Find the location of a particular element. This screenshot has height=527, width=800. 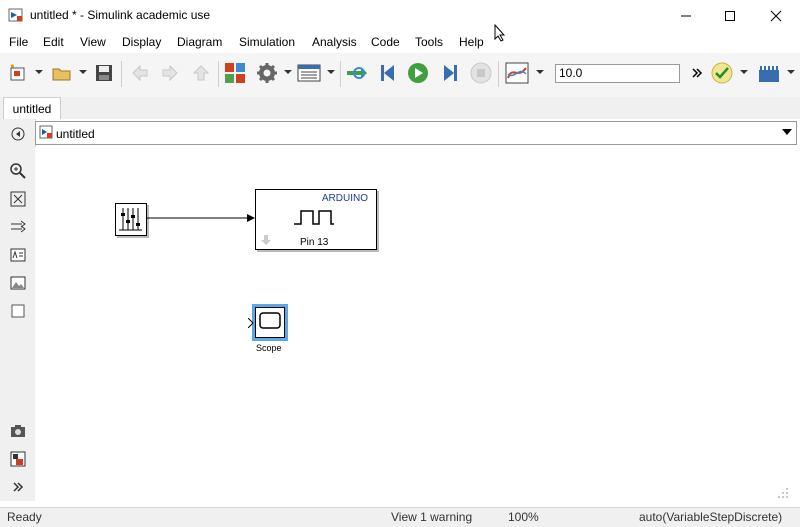

back-button is located at coordinates (140, 73).